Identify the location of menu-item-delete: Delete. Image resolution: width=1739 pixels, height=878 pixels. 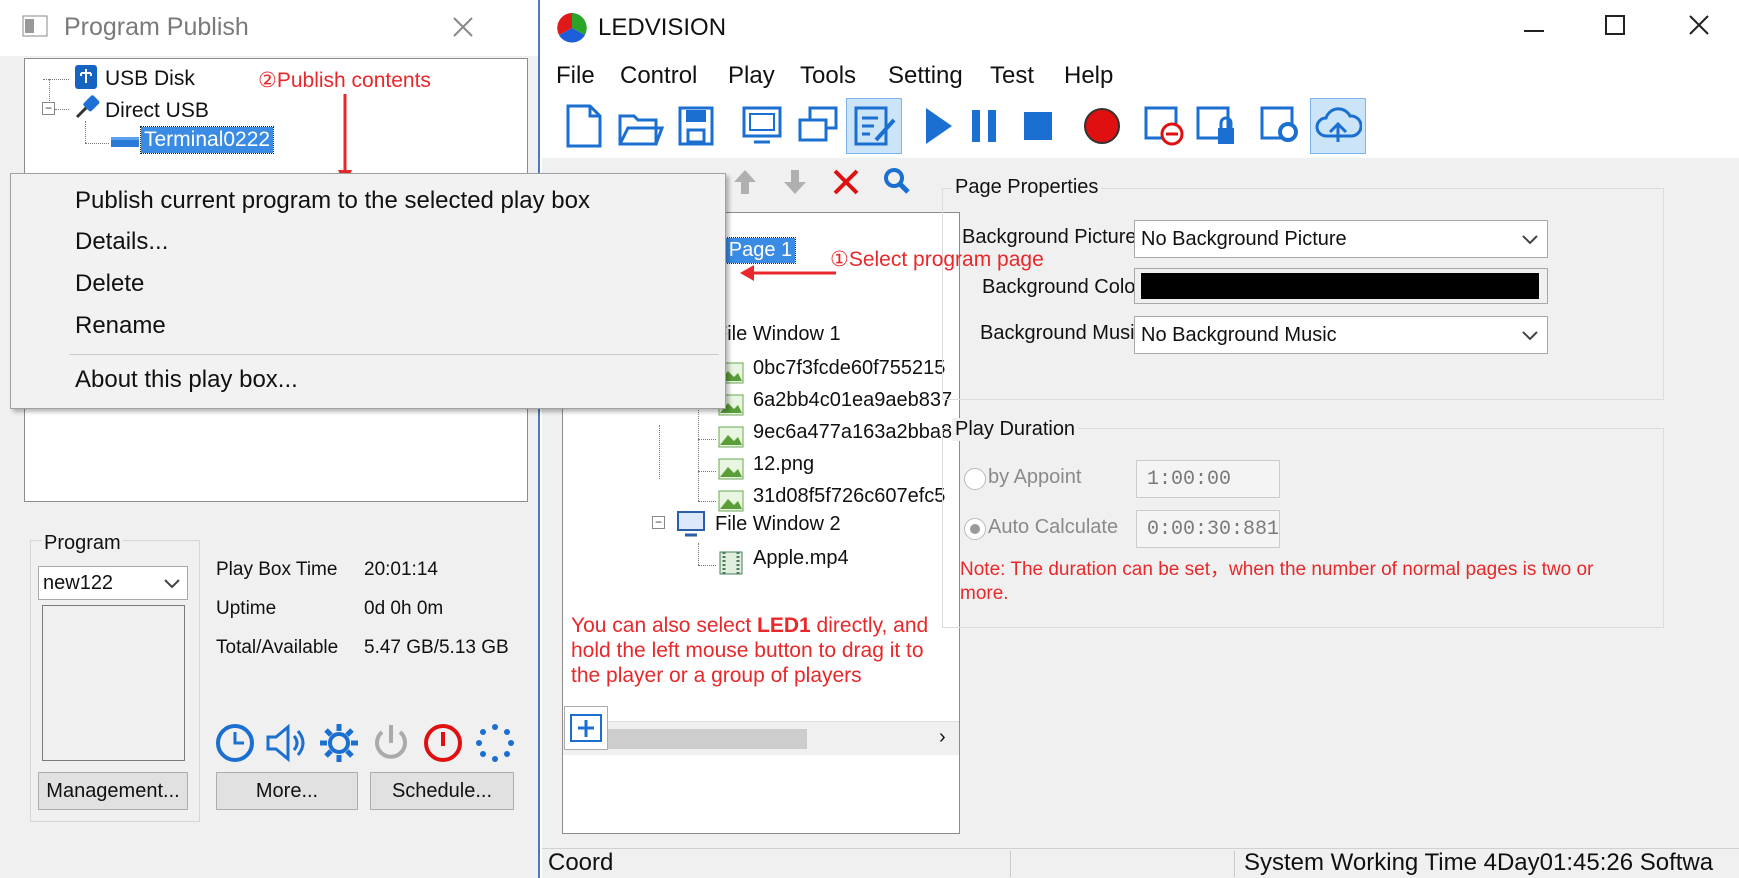
(109, 284).